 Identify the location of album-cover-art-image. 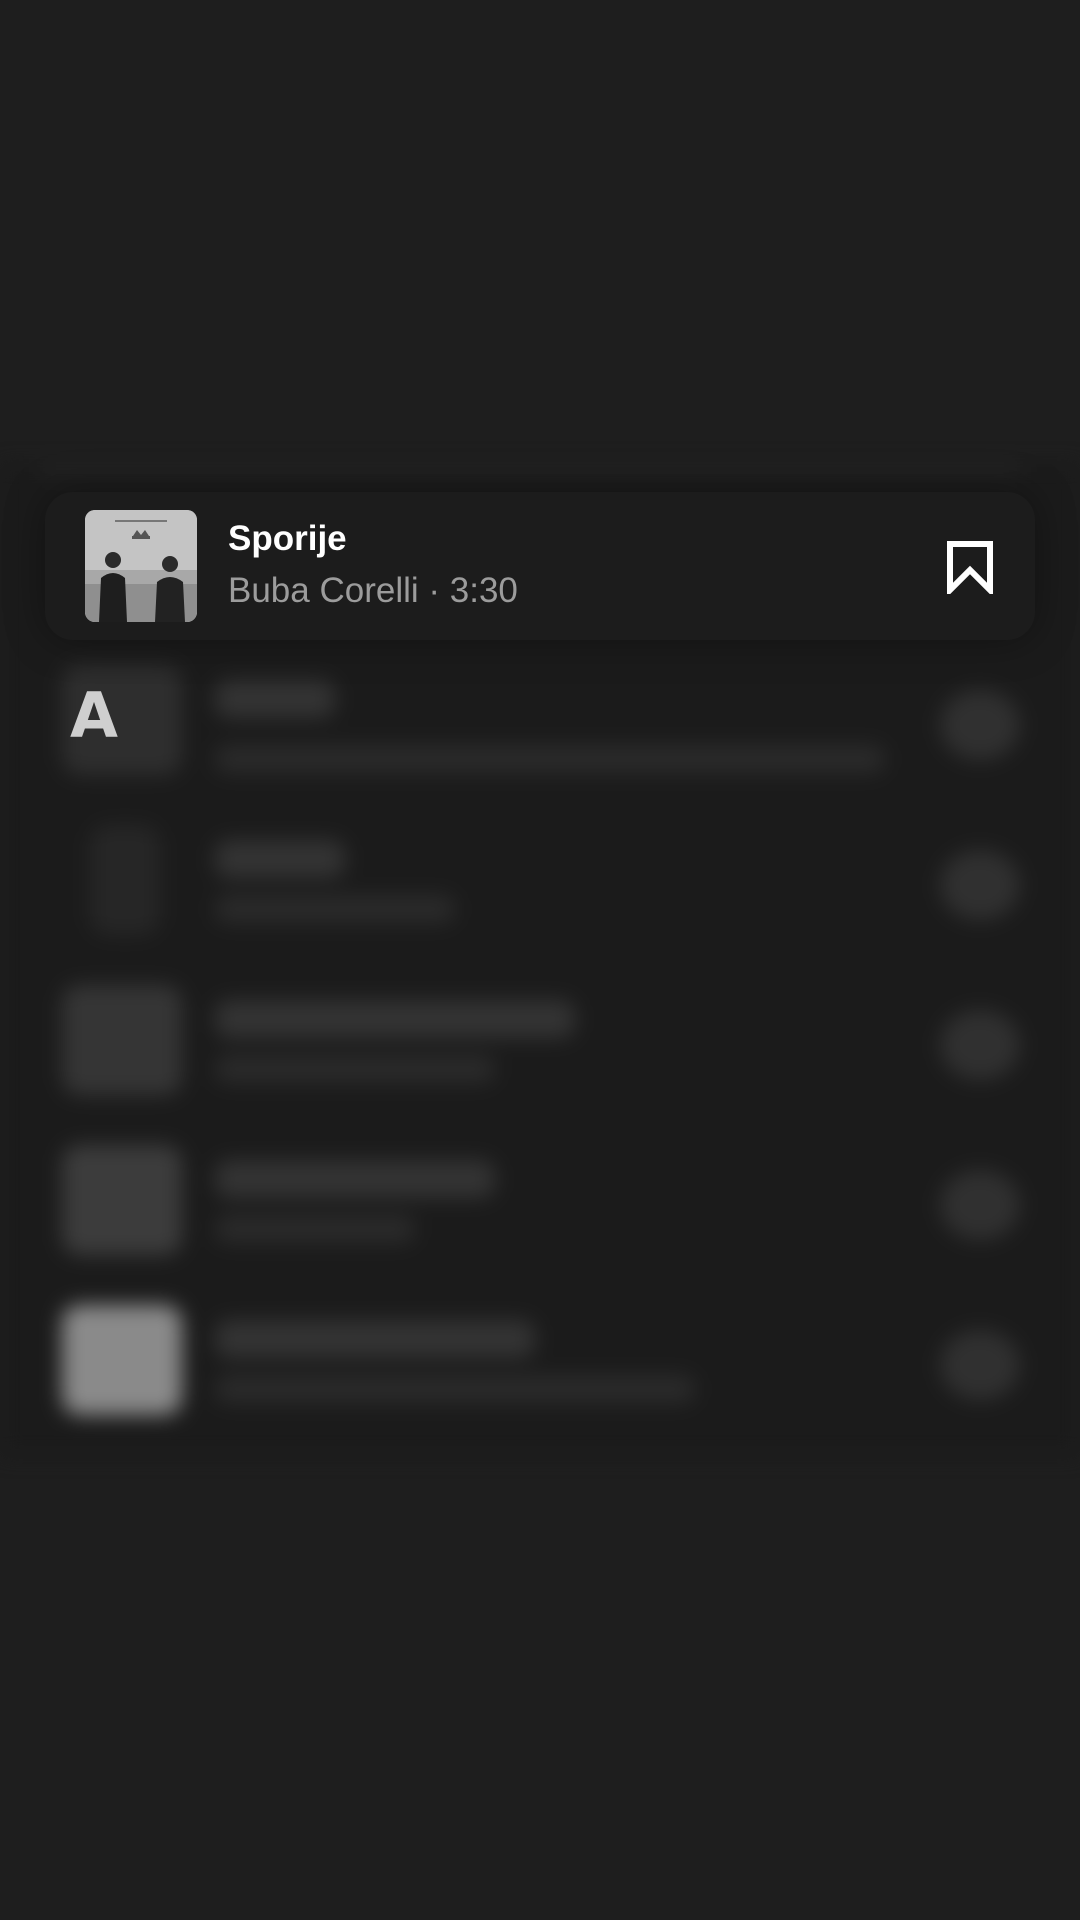
(141, 566).